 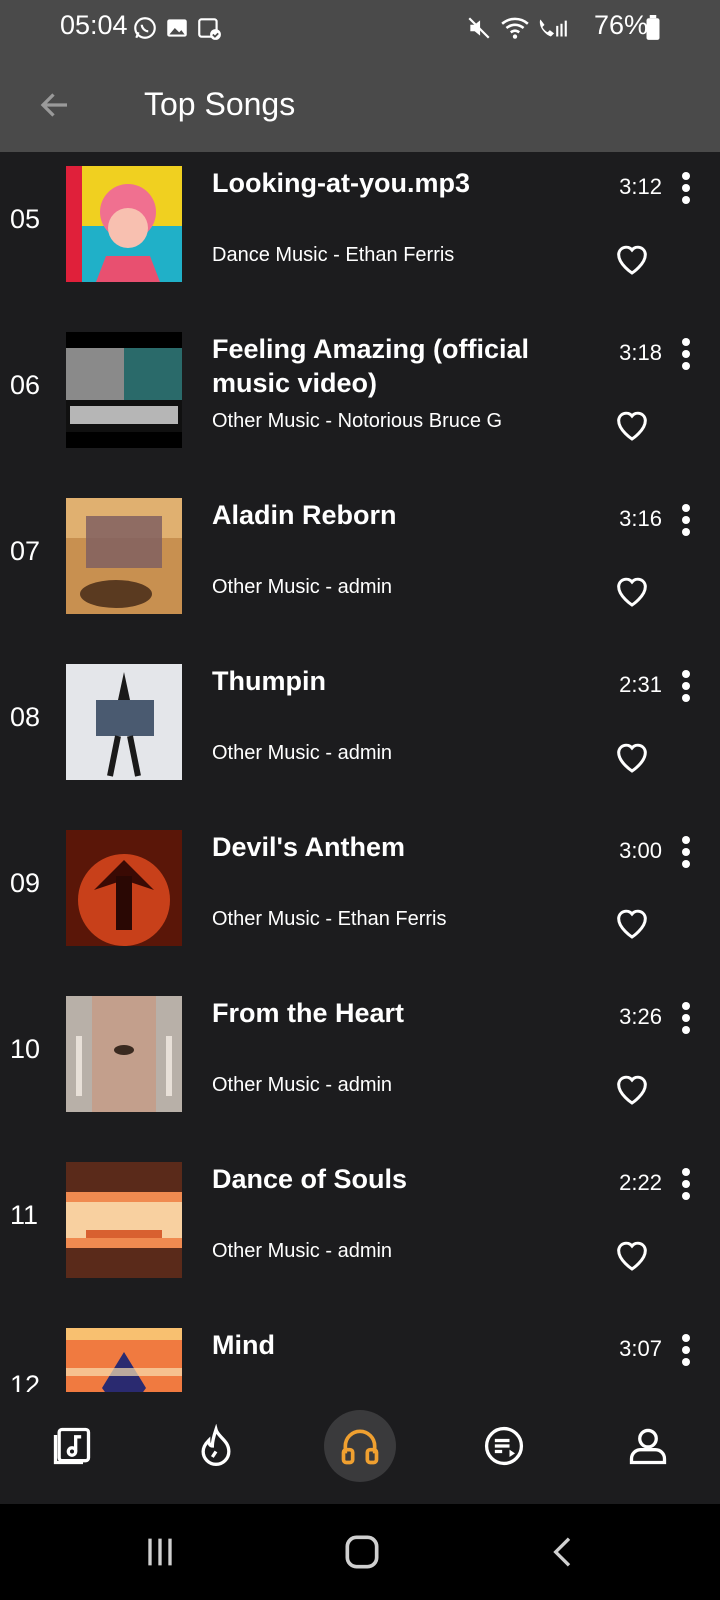 I want to click on song-title: From the Heart, so click(x=308, y=1013).